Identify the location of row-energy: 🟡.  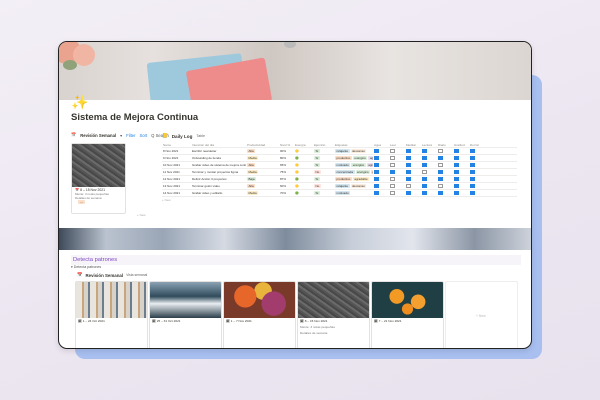
(297, 151).